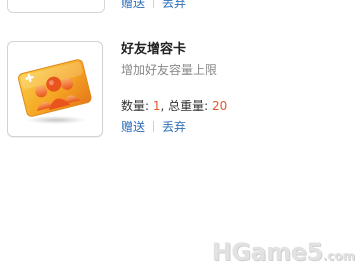 The height and width of the screenshot is (274, 363). Describe the element at coordinates (156, 106) in the screenshot. I see `quantity-value: 1` at that location.